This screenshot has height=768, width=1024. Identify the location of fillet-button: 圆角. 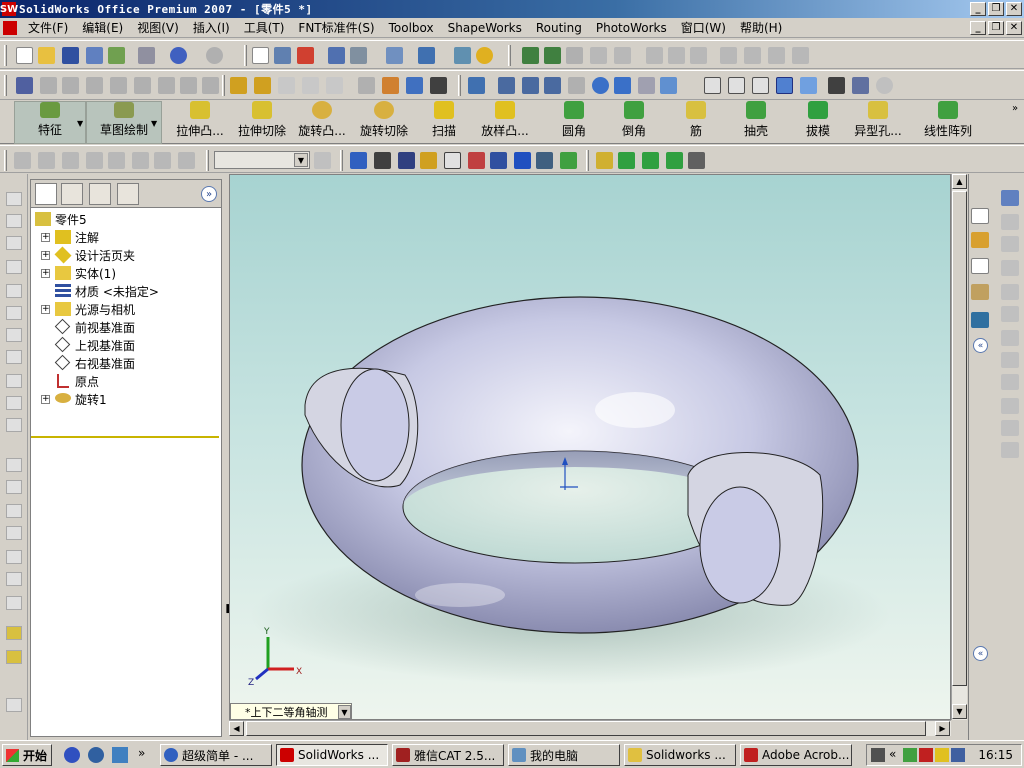
(574, 122).